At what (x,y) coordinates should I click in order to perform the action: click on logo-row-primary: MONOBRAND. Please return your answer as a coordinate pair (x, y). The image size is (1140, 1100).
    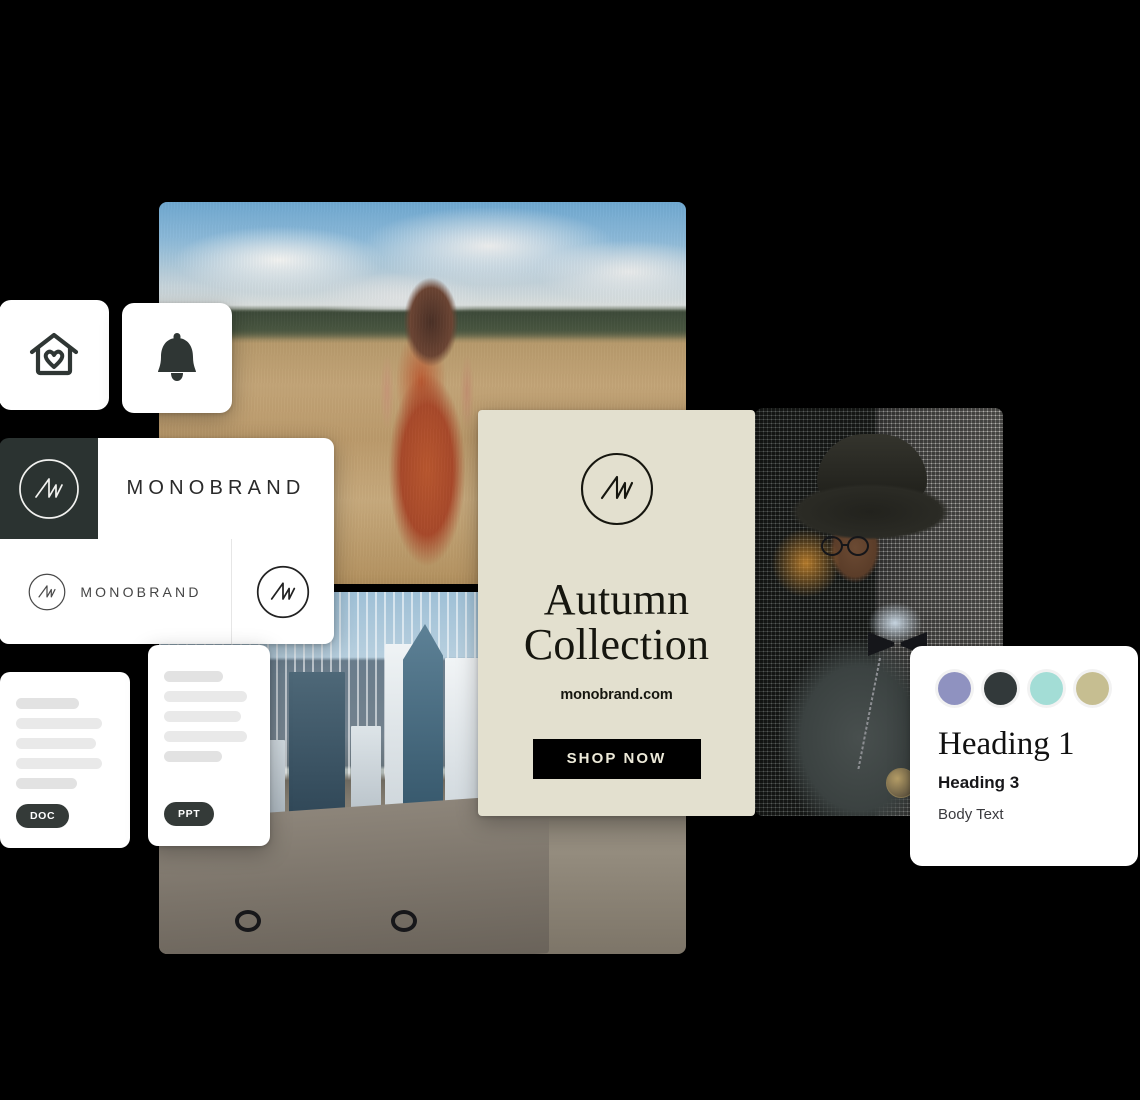
    Looking at the image, I should click on (167, 488).